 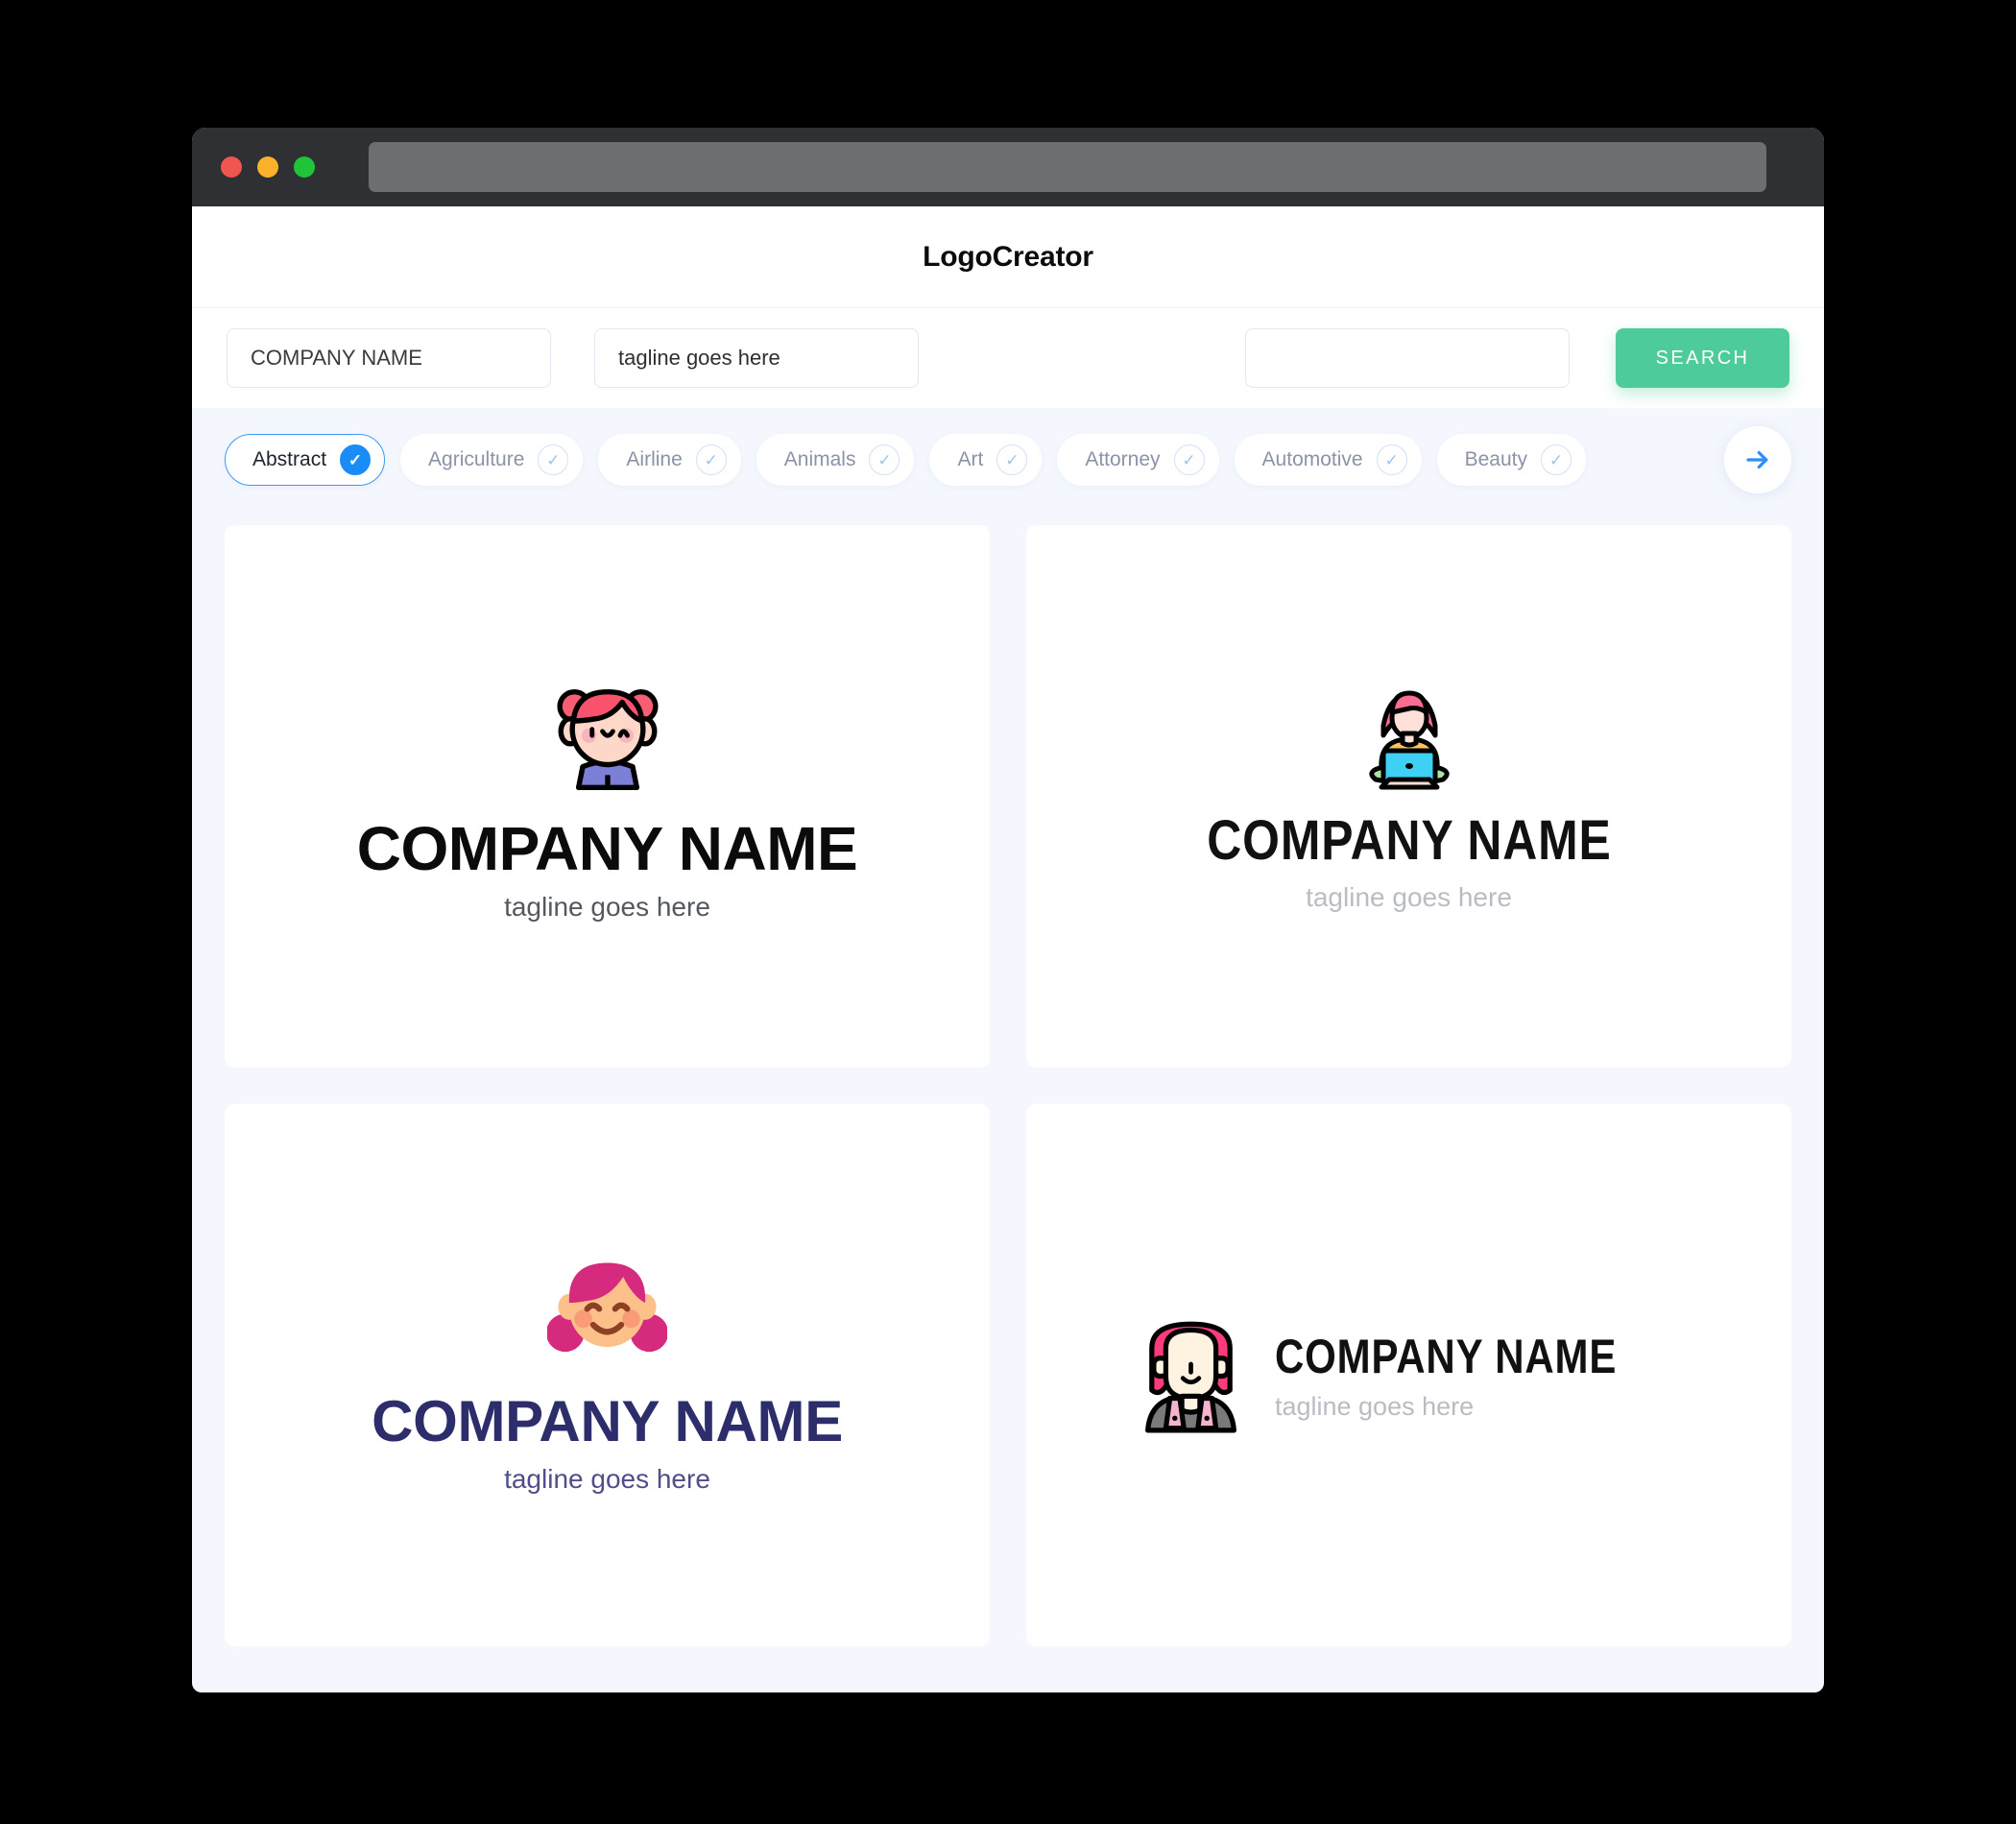 What do you see at coordinates (1190, 1376) in the screenshot?
I see `woman-bob-haircut-icon` at bounding box center [1190, 1376].